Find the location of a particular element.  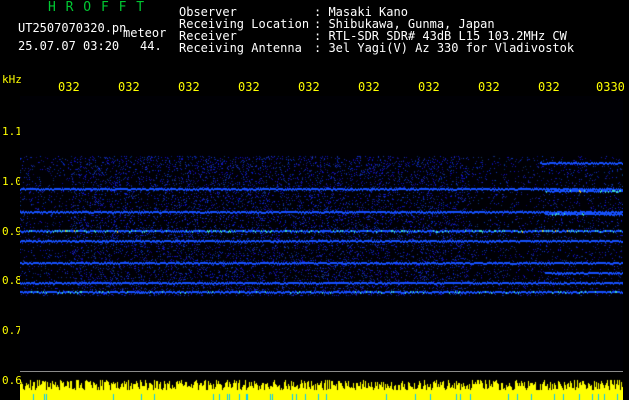

frequency-tick: 0.9 is located at coordinates (12, 231).